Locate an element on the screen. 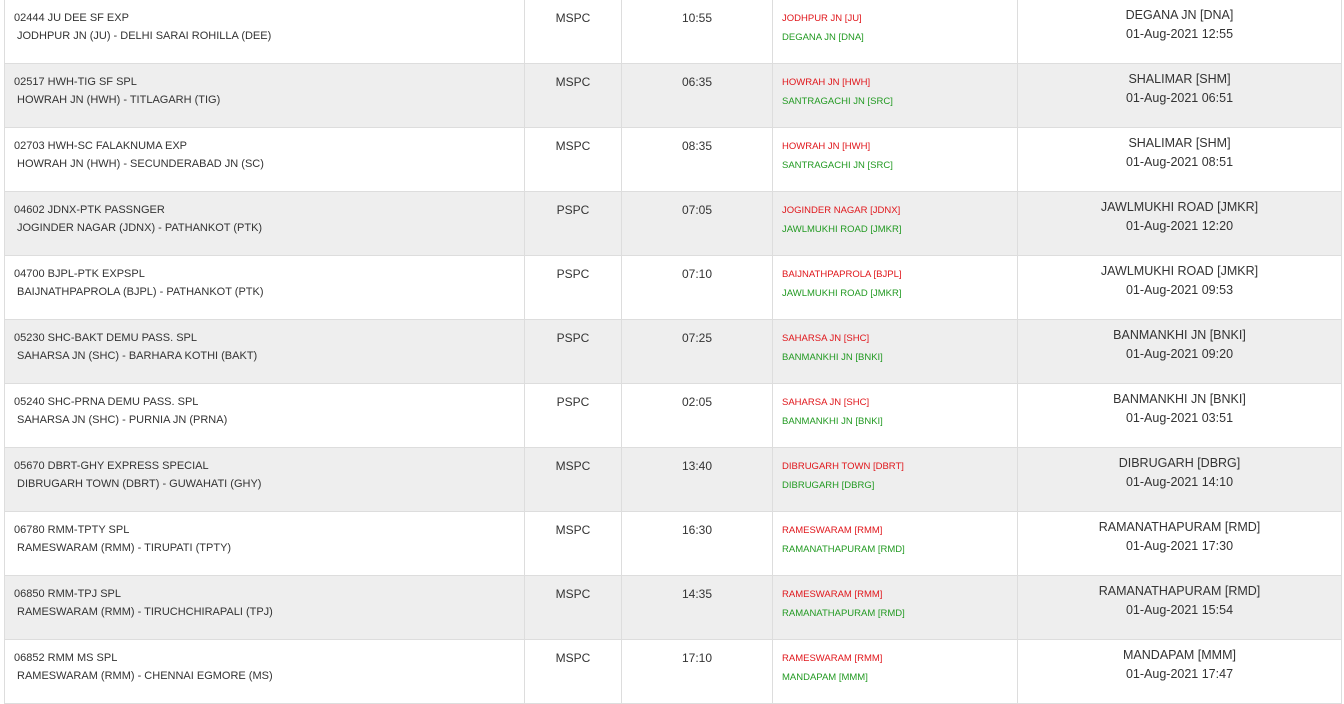  arrival-datetime: 01-Aug-2021 15:54 is located at coordinates (1179, 610).